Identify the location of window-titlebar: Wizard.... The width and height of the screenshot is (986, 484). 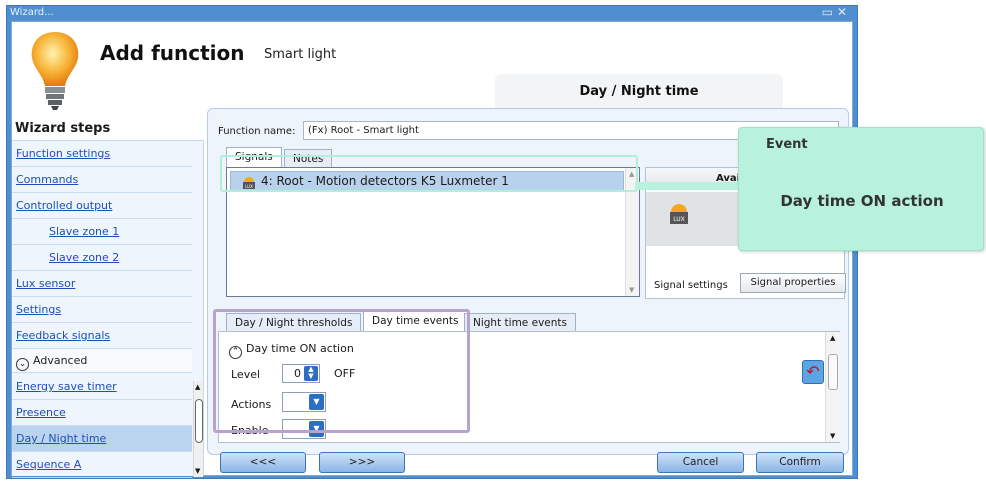
(432, 13).